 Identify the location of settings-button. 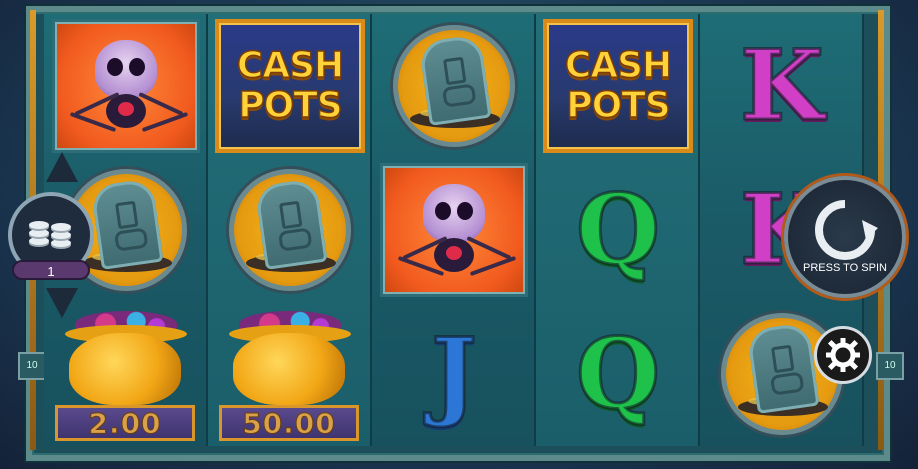
(843, 355).